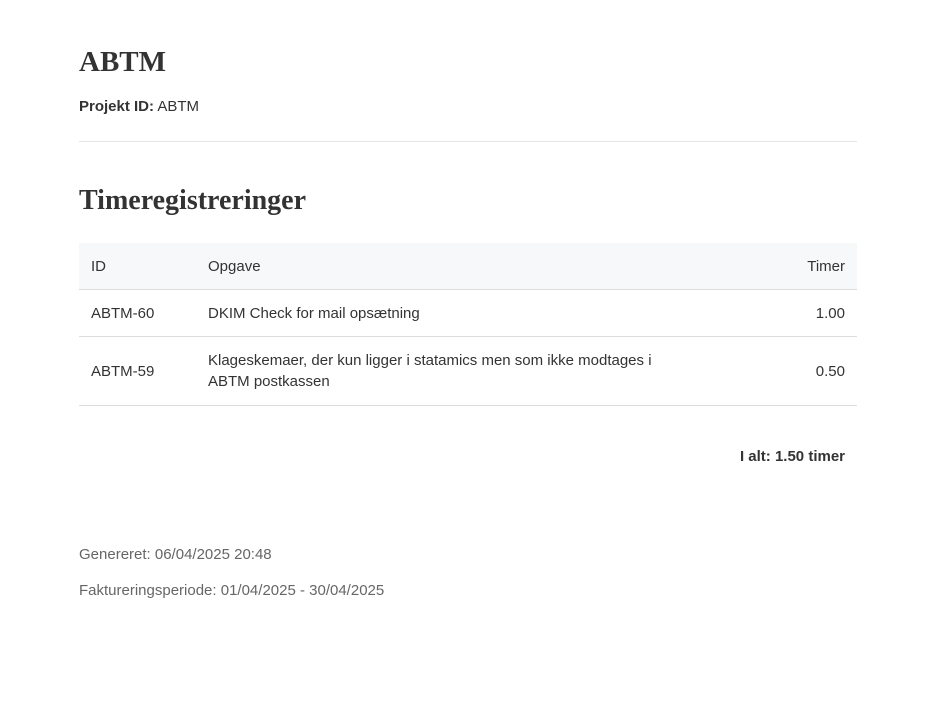 The image size is (942, 721). Describe the element at coordinates (178, 106) in the screenshot. I see `project-id-value: ABTM` at that location.